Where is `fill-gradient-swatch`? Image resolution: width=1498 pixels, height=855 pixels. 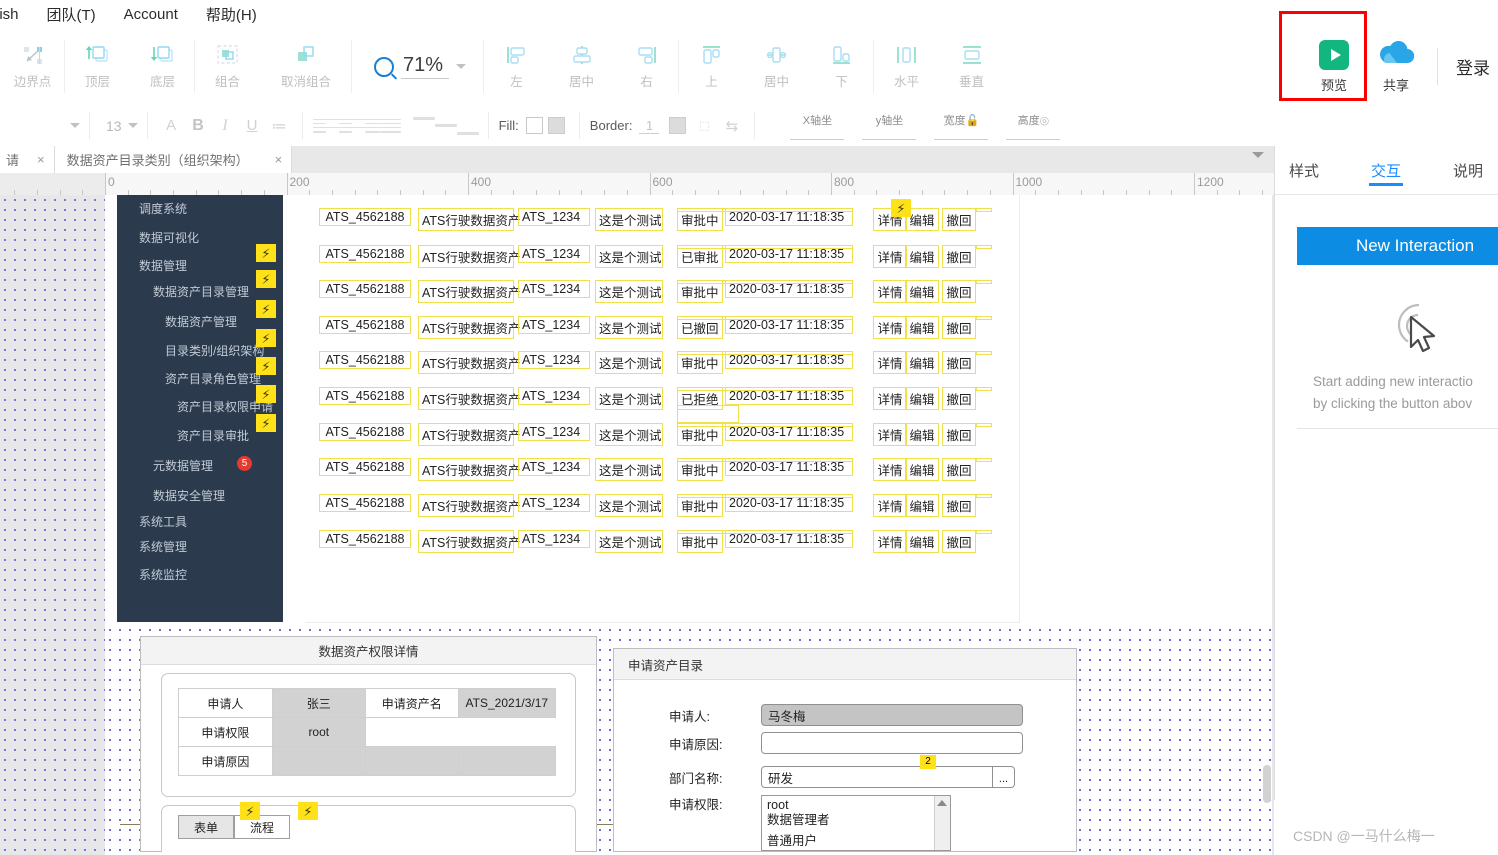 fill-gradient-swatch is located at coordinates (556, 125).